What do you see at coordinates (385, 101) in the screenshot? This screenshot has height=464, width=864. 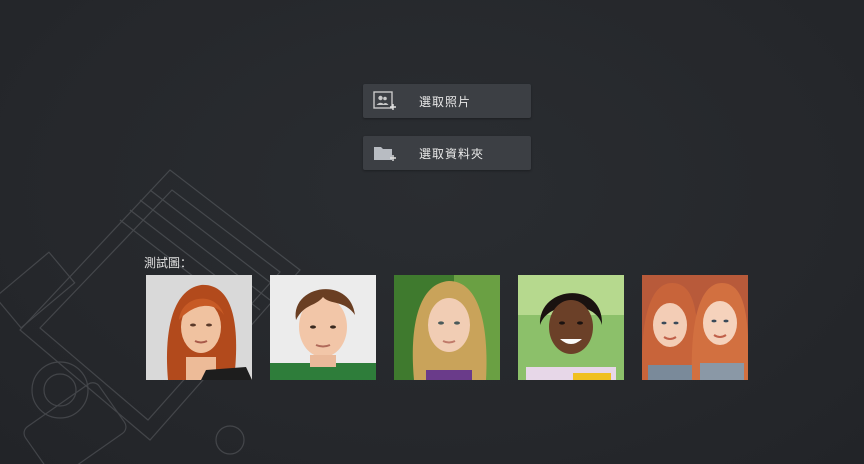 I see `add-photo-icon` at bounding box center [385, 101].